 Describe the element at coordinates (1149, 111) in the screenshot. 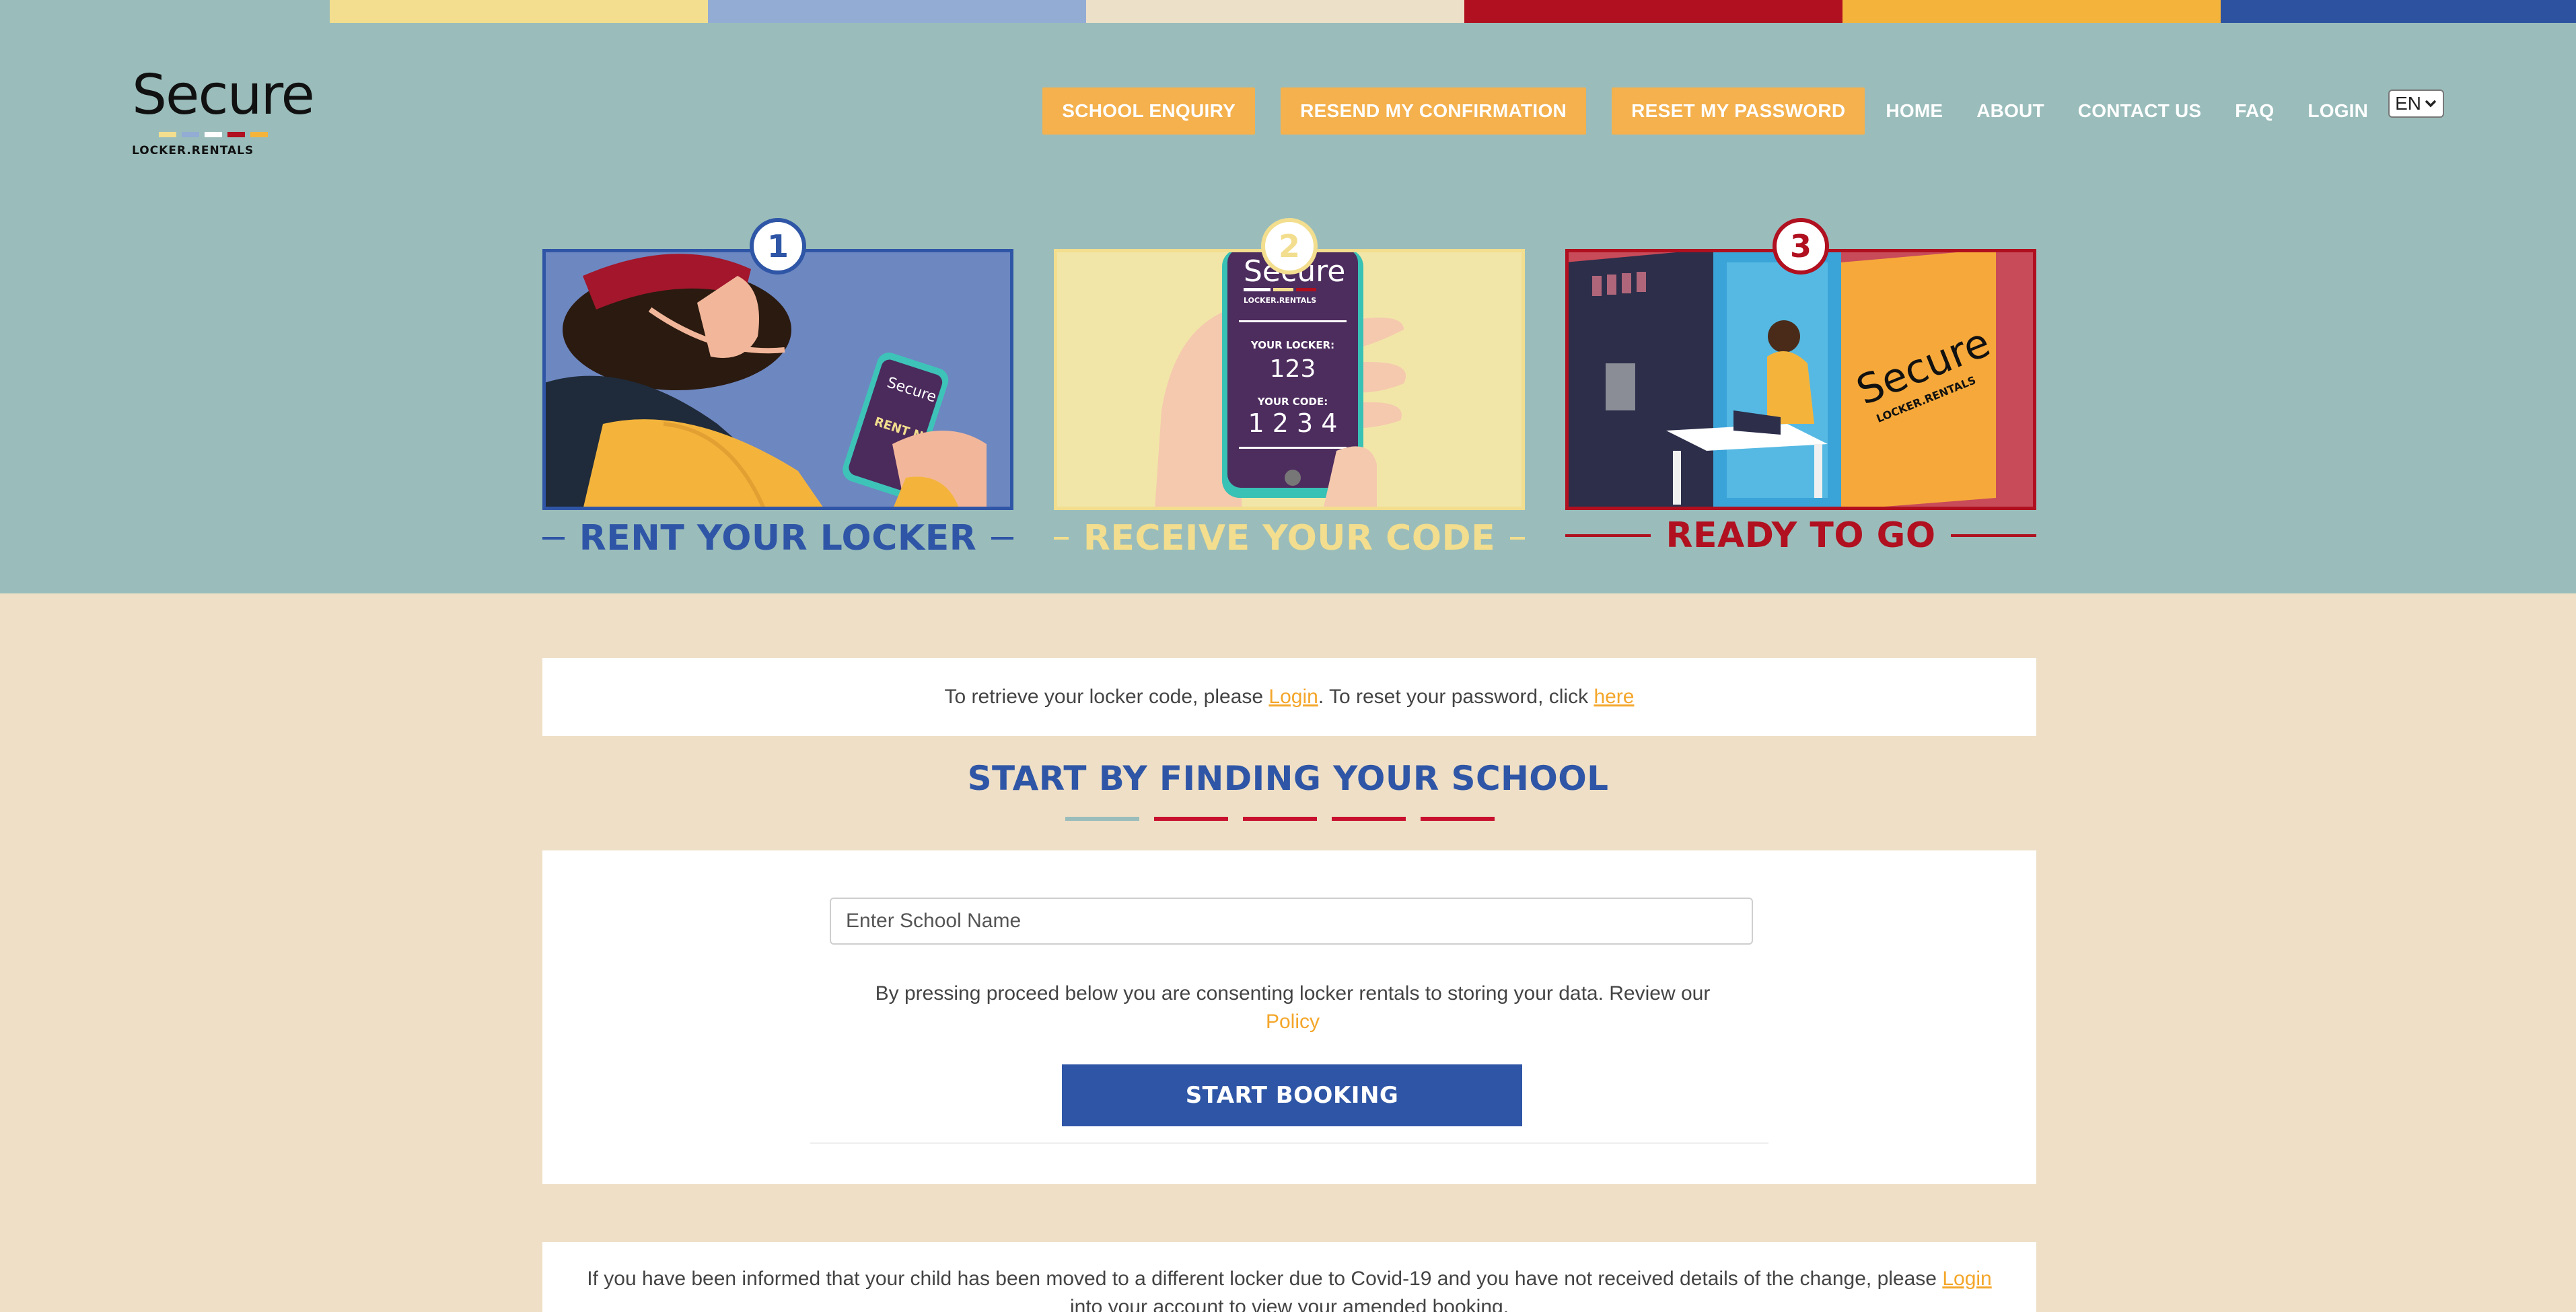

I see `school-enquiry-button: SCHOOL ENQUIRY` at that location.